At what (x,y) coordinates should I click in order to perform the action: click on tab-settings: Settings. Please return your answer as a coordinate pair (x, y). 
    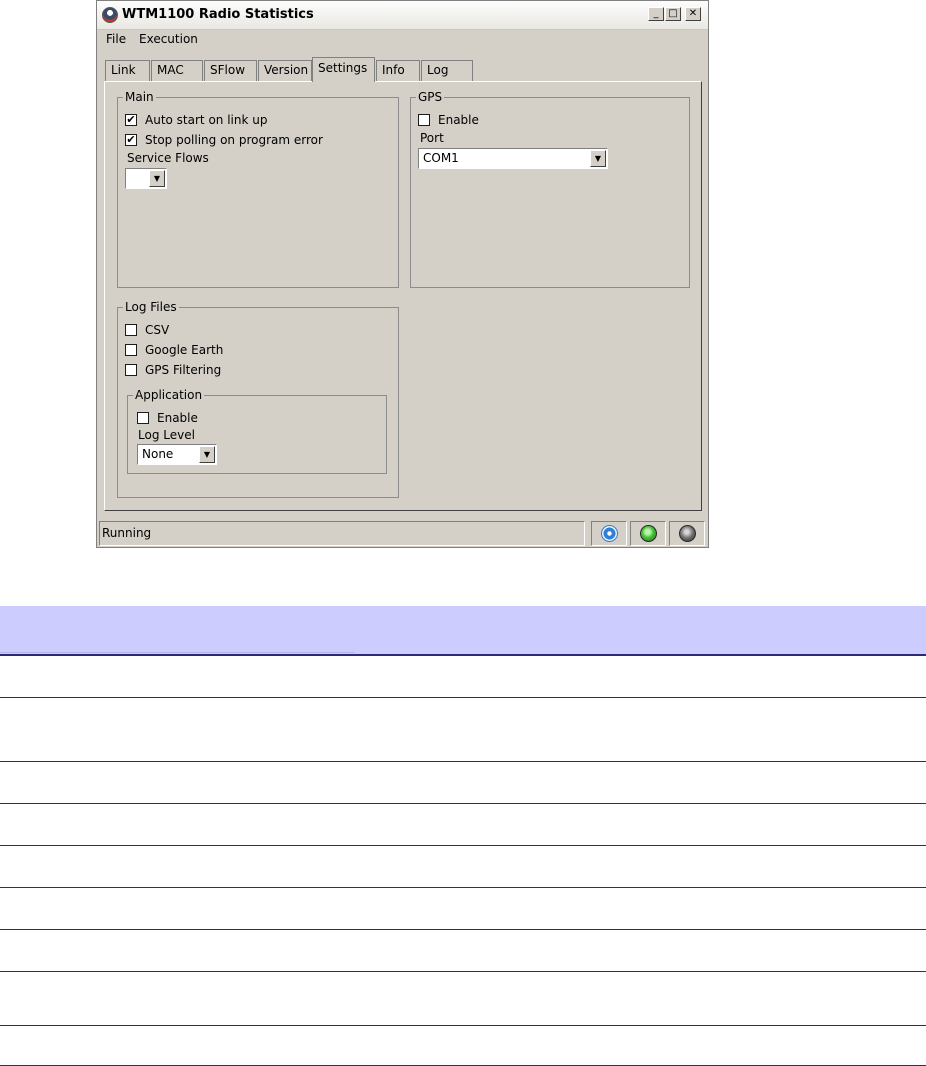
    Looking at the image, I should click on (343, 69).